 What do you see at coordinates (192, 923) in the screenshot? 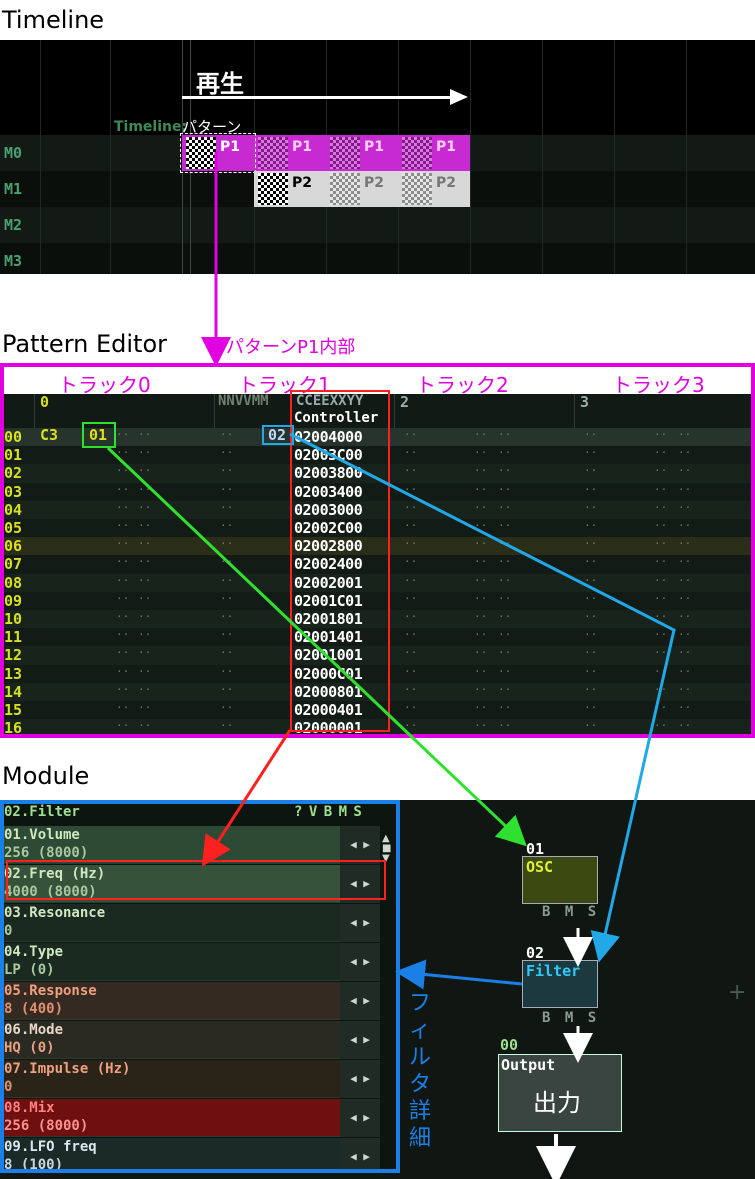
I see `param-row: 03.Resonance 0 ◀ ▶` at bounding box center [192, 923].